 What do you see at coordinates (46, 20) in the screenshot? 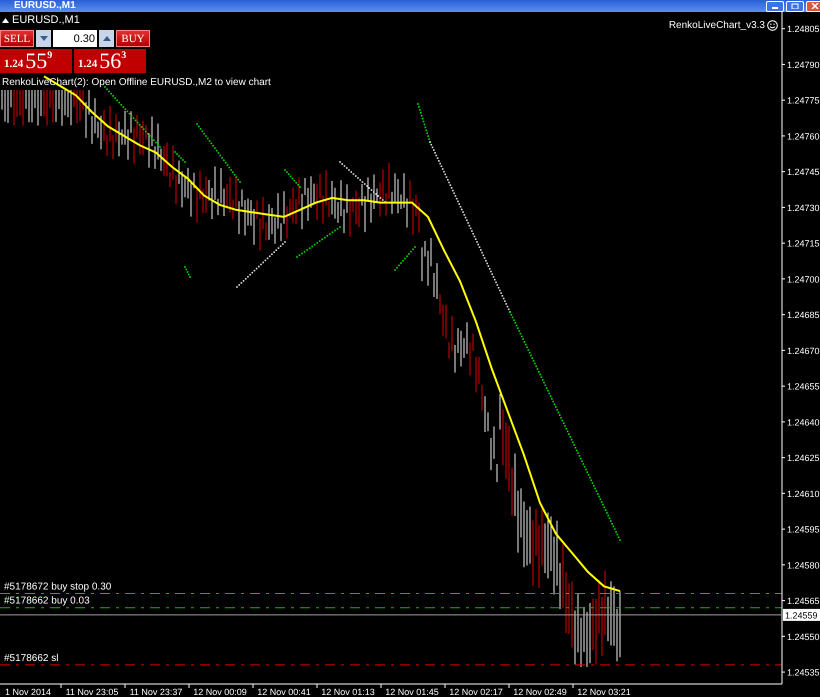
I see `symbol-text: EURUSD.,M1` at bounding box center [46, 20].